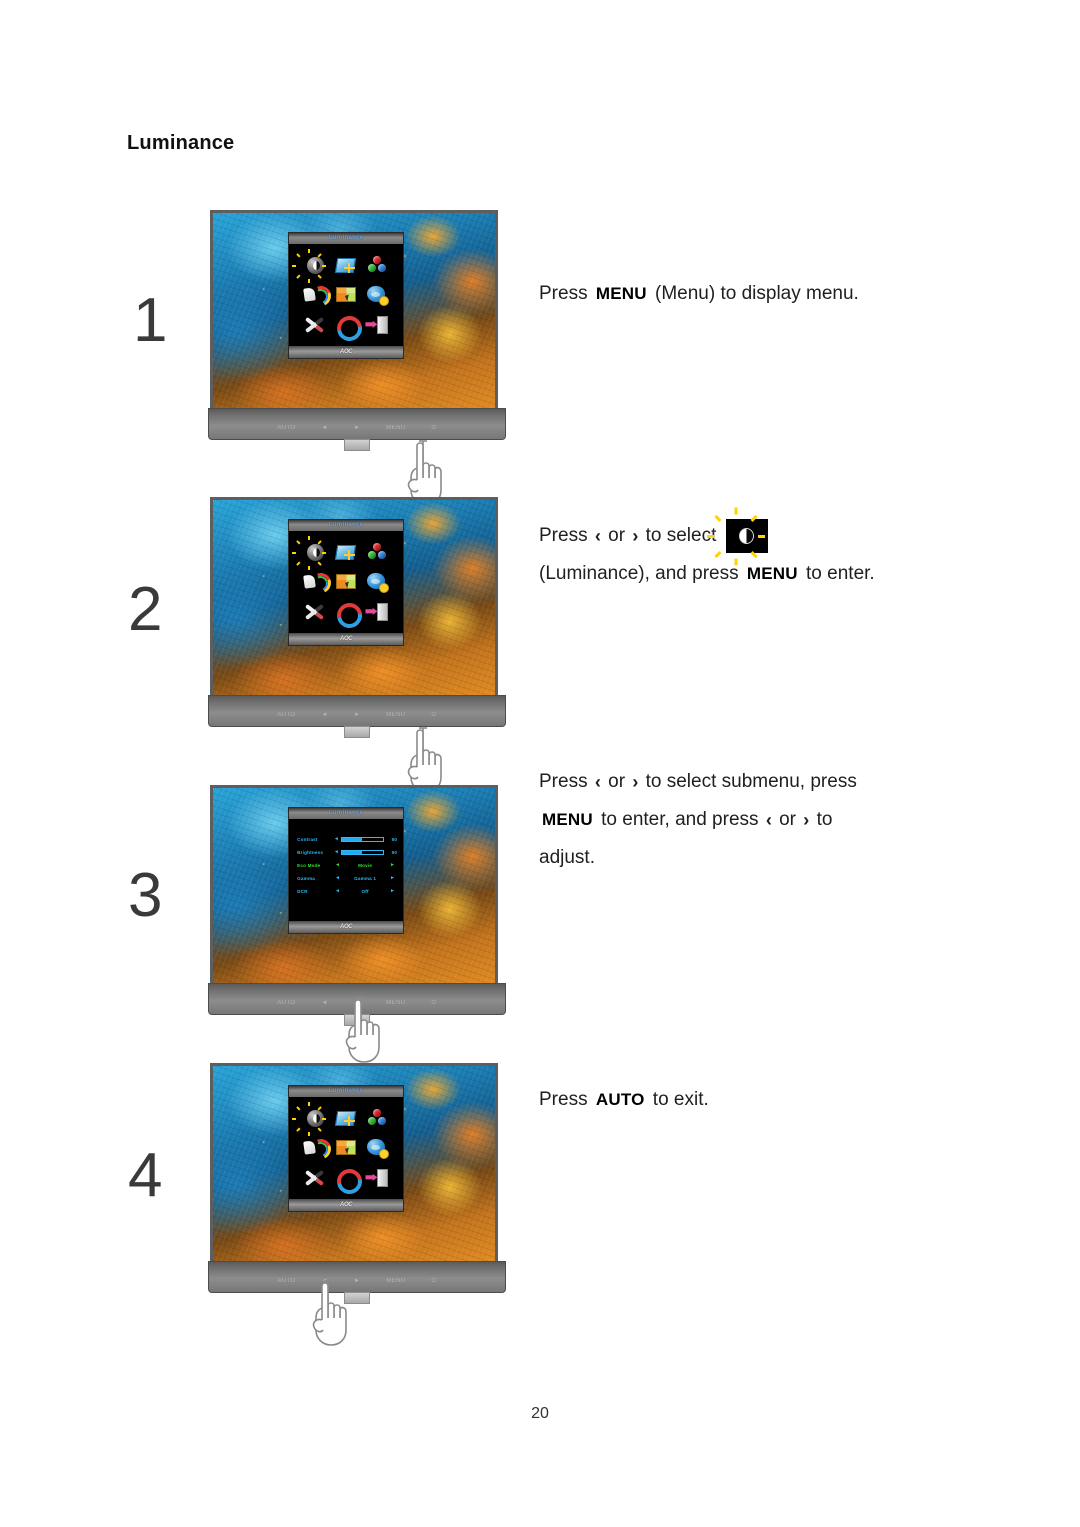  I want to click on osd-row-brightness: Brightness ◄ 50, so click(347, 852).